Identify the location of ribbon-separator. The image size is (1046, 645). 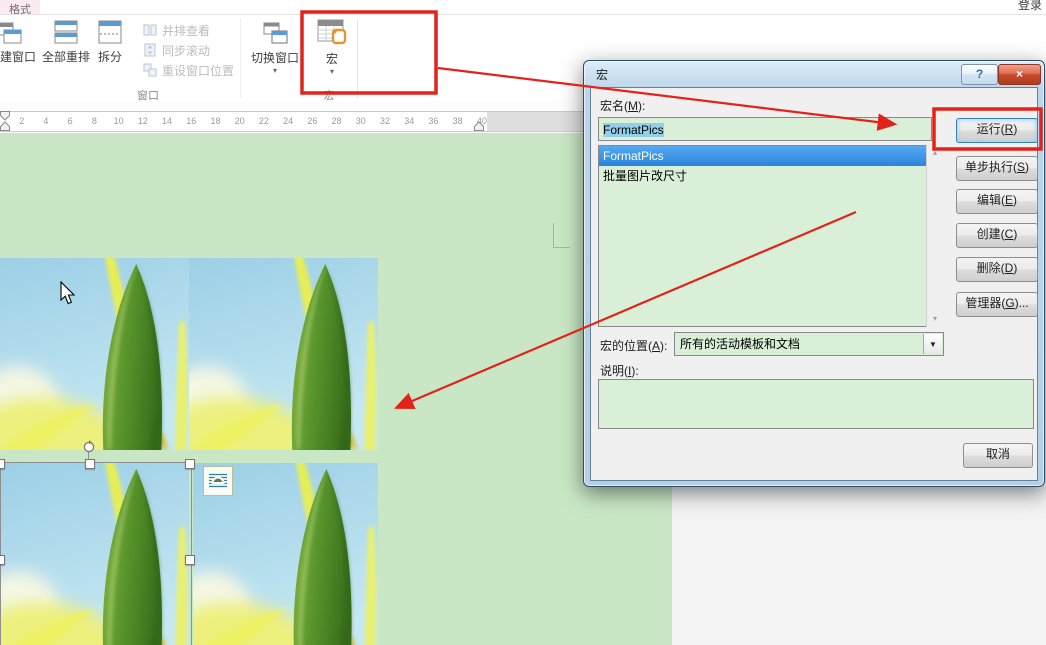
(240, 58).